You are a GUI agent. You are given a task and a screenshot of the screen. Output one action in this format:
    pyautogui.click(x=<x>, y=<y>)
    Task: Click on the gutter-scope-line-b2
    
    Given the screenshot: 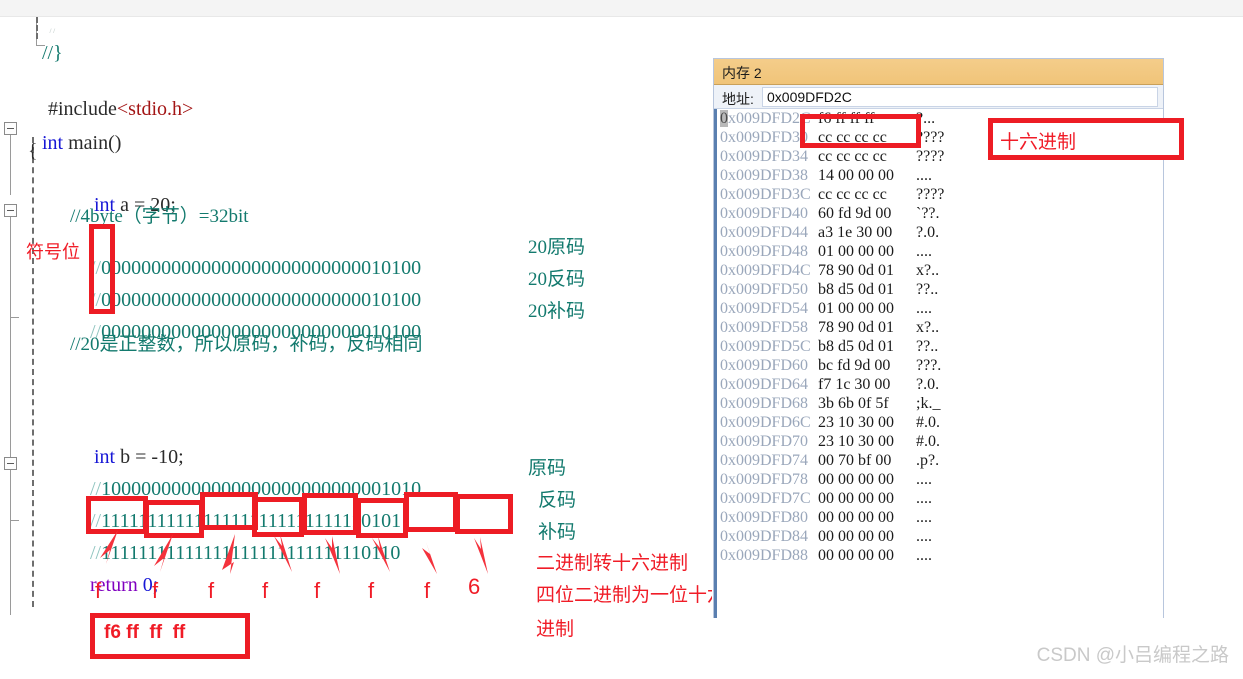 What is the action you would take?
    pyautogui.click(x=10, y=387)
    